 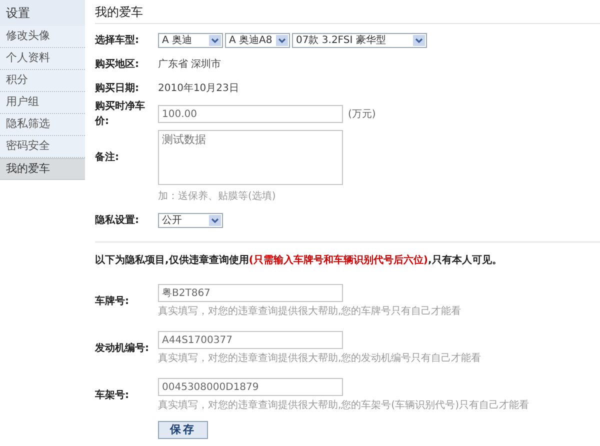 I want to click on field-value: 广东省 深圳市, so click(x=190, y=65).